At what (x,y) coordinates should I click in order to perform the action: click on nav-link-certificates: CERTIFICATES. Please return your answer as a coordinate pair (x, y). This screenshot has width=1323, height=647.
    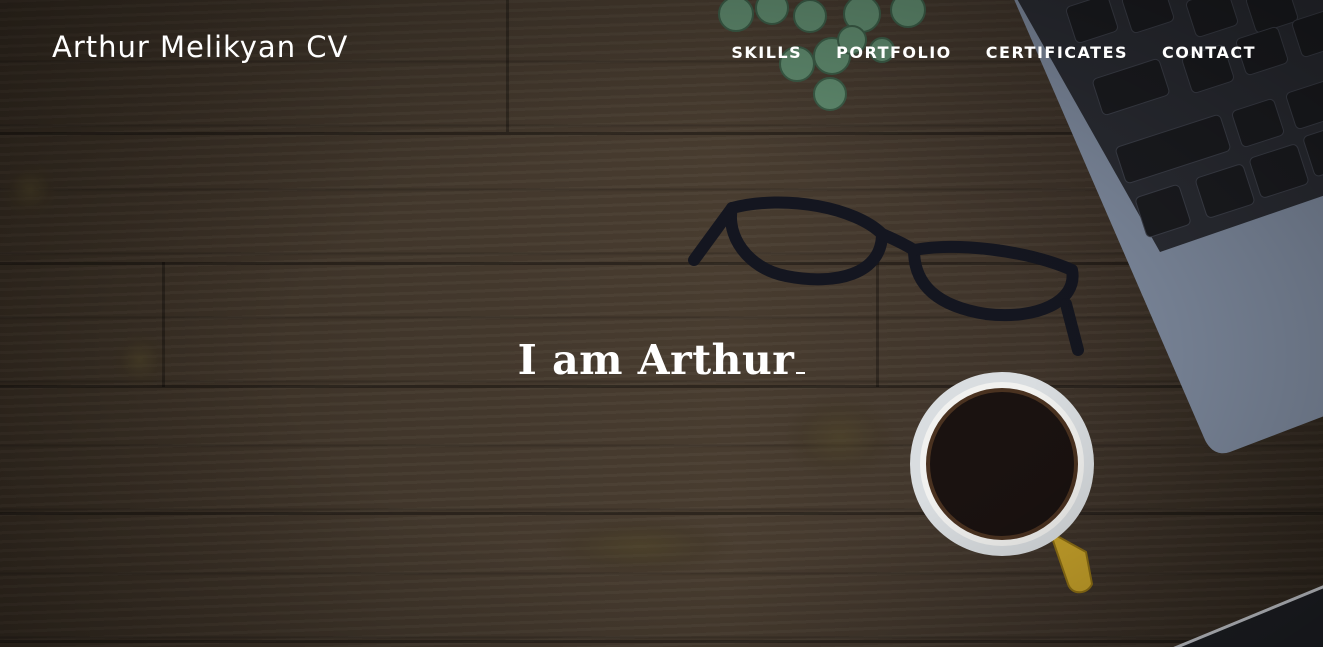
    Looking at the image, I should click on (1057, 52).